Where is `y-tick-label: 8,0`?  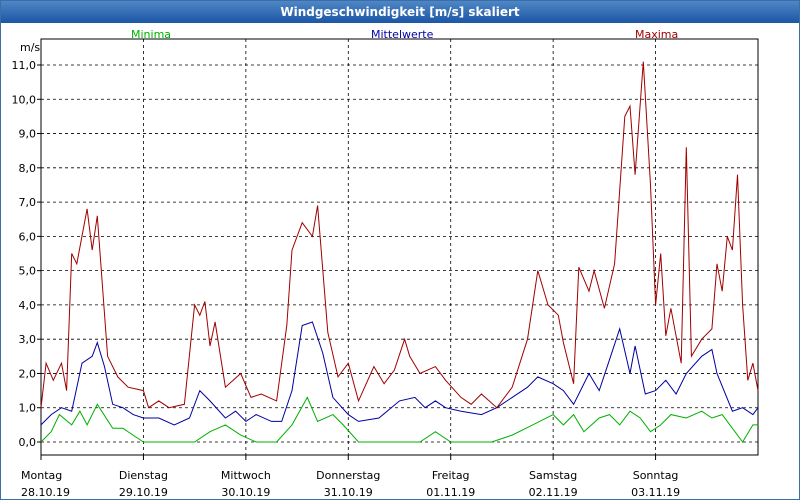 y-tick-label: 8,0 is located at coordinates (28, 168).